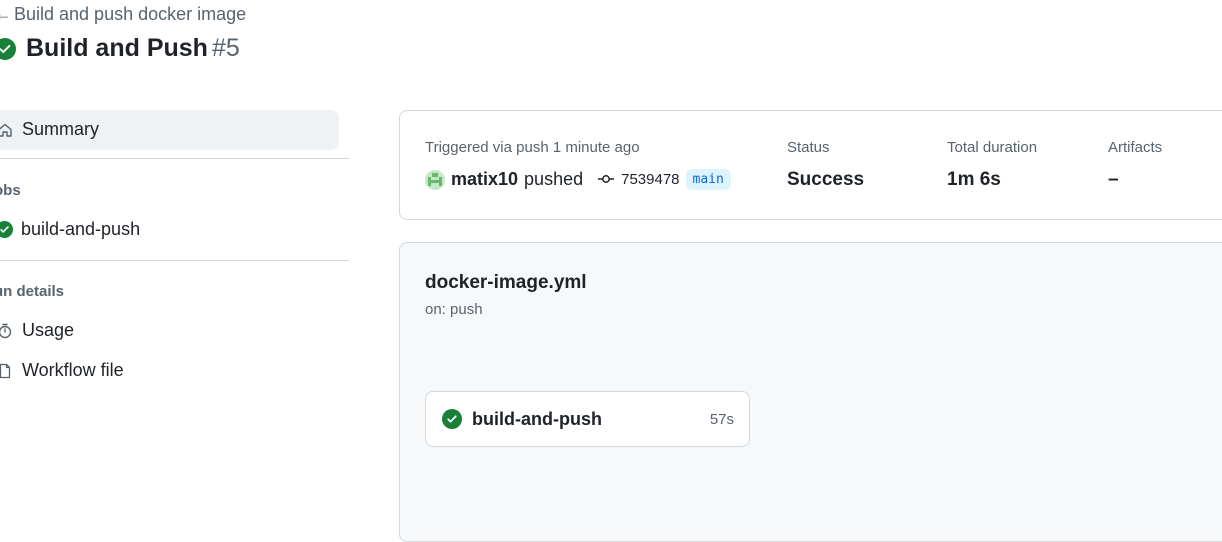 The height and width of the screenshot is (542, 1222). What do you see at coordinates (1113, 179) in the screenshot?
I see `artifacts-value: –` at bounding box center [1113, 179].